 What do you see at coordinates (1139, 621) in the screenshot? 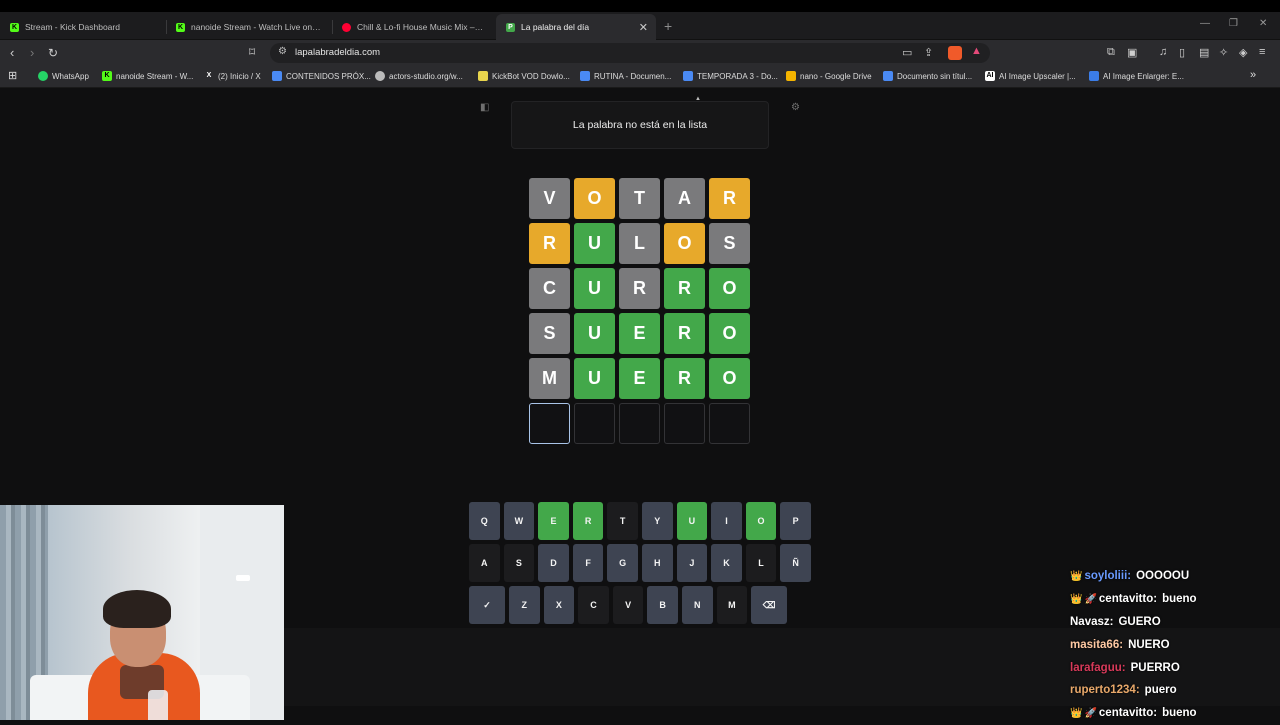
I see `chat-text: GUERO` at bounding box center [1139, 621].